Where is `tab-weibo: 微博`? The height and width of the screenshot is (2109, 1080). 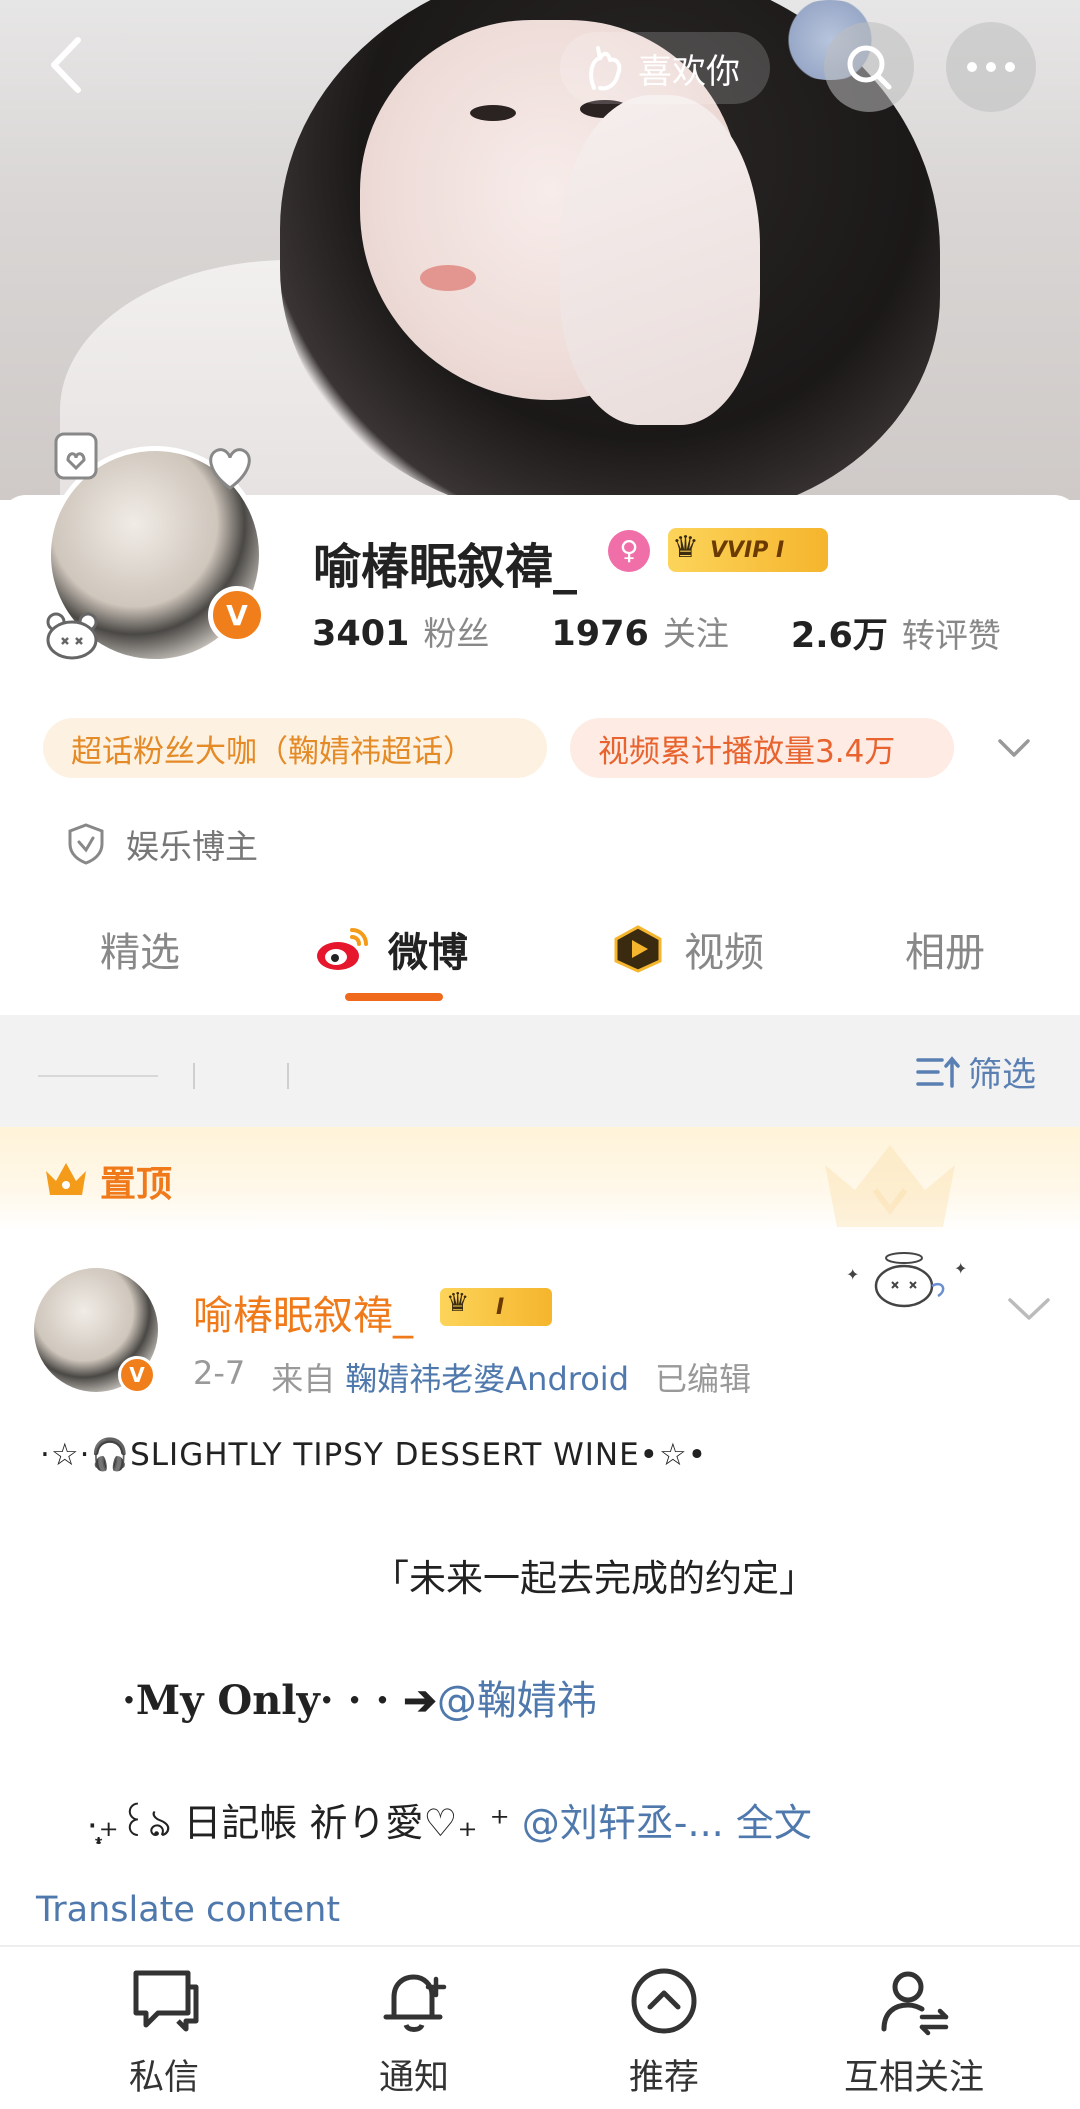
tab-weibo: 微博 is located at coordinates (391, 949).